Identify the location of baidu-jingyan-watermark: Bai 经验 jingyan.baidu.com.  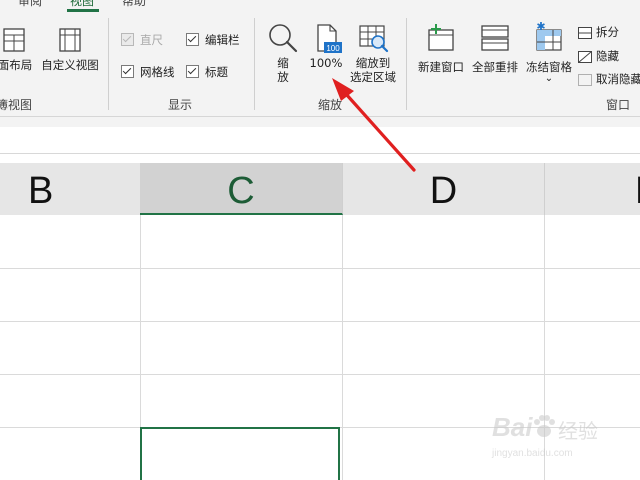
(545, 435).